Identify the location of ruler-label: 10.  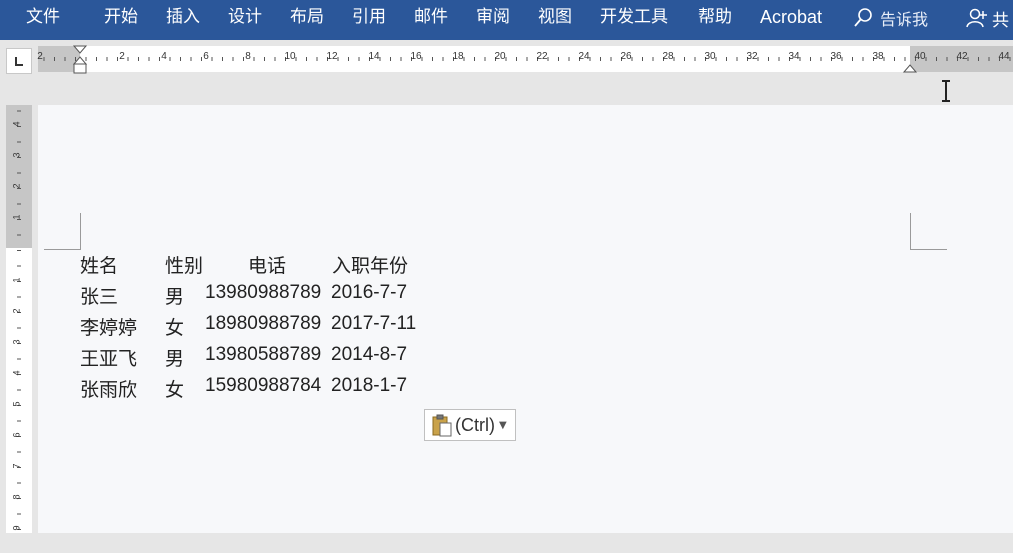
(290, 56).